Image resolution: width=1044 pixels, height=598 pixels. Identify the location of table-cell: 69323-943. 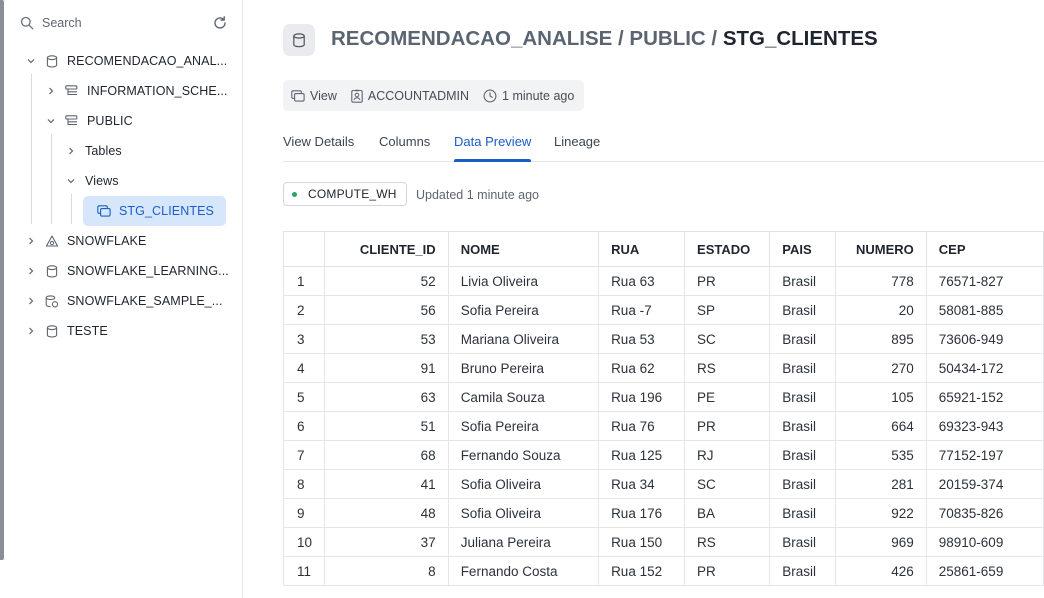
(984, 426).